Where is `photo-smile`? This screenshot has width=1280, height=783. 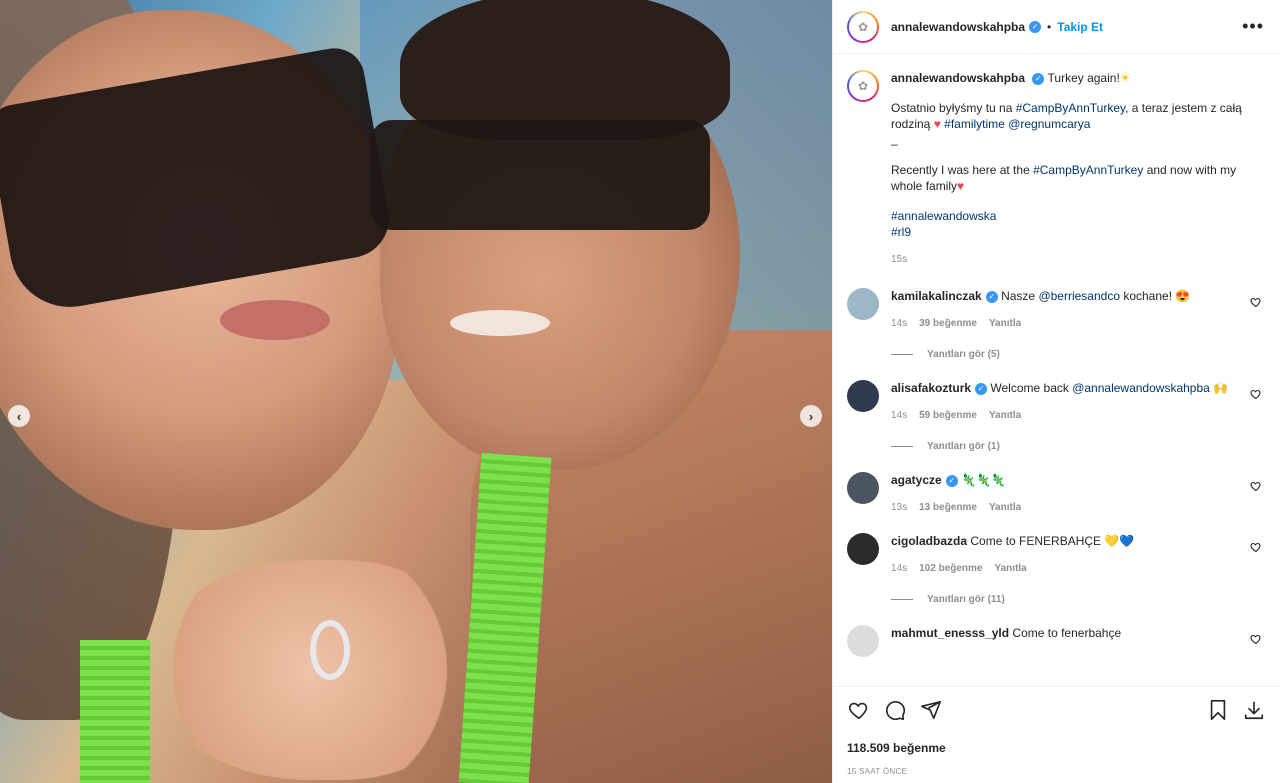 photo-smile is located at coordinates (500, 323).